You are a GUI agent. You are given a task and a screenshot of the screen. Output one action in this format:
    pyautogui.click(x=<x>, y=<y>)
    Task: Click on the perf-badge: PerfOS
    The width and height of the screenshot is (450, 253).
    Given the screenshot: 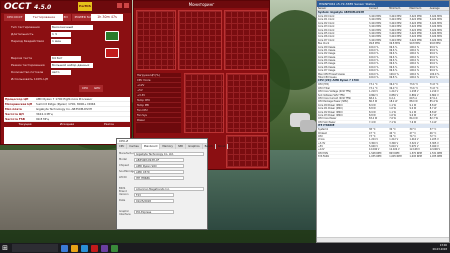 What is the action you would take?
    pyautogui.click(x=85, y=6)
    